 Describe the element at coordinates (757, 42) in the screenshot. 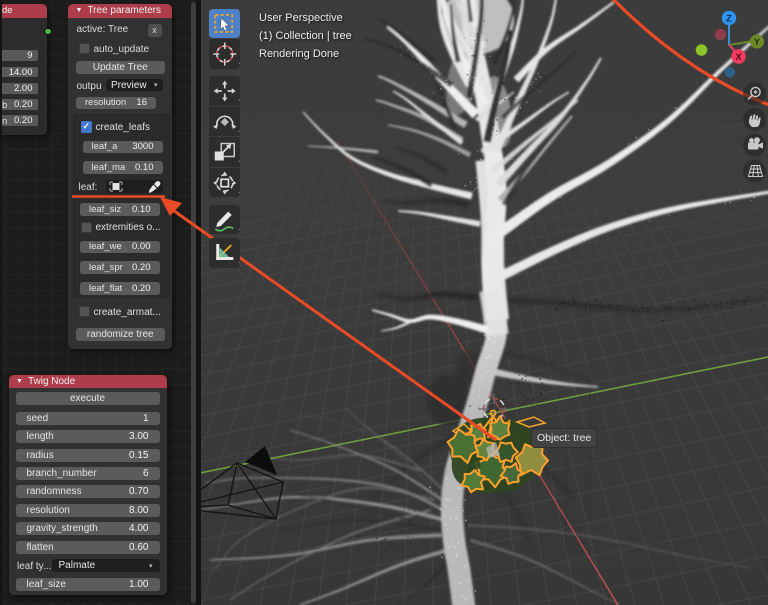

I see `svg-text: Y` at that location.